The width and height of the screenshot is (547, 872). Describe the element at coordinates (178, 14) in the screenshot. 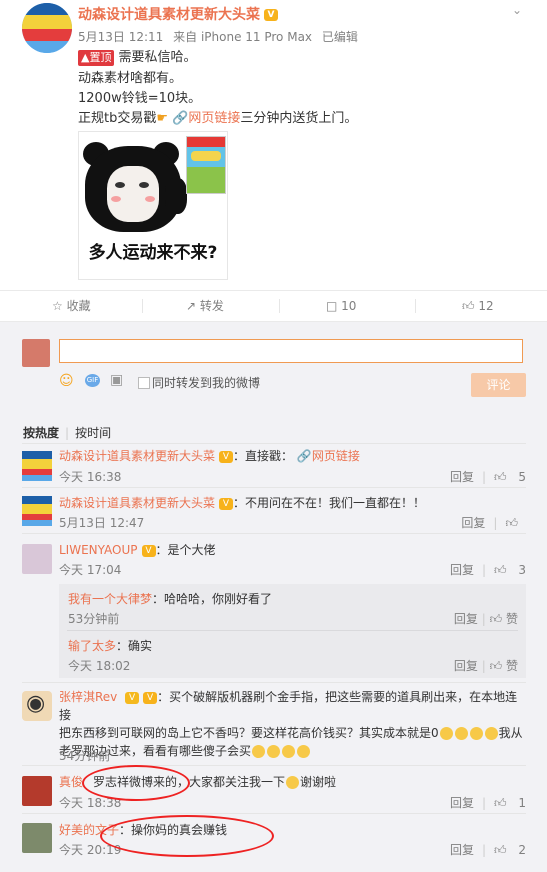

I see `author-name: 动森设计道具素材更新大头菜 V` at that location.